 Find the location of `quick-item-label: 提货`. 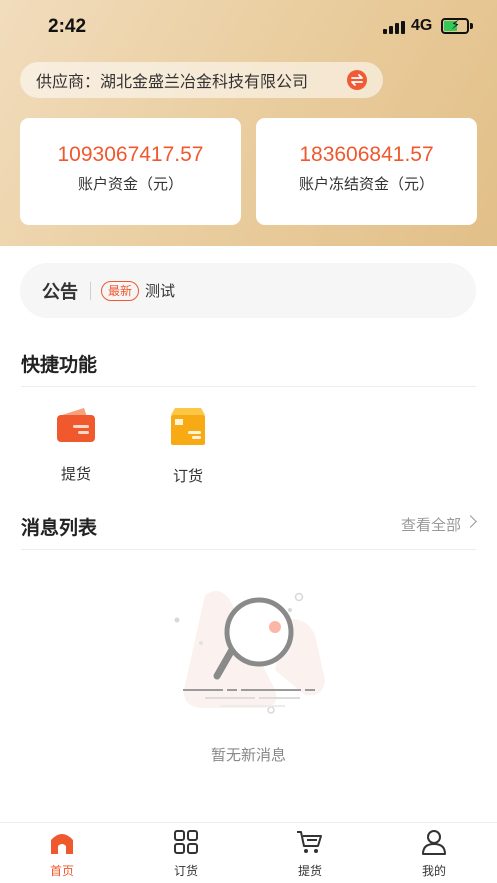

quick-item-label: 提货 is located at coordinates (75, 474).